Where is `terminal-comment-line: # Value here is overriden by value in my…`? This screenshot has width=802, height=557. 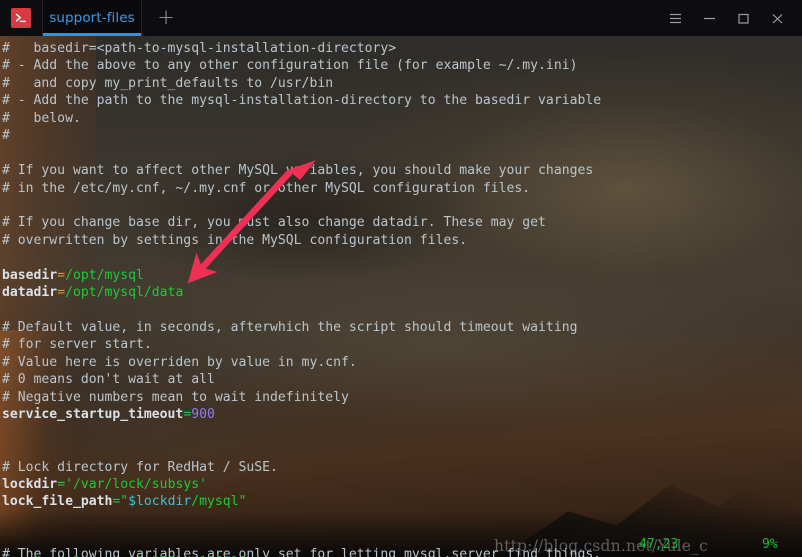 terminal-comment-line: # Value here is overriden by value in my… is located at coordinates (179, 362).